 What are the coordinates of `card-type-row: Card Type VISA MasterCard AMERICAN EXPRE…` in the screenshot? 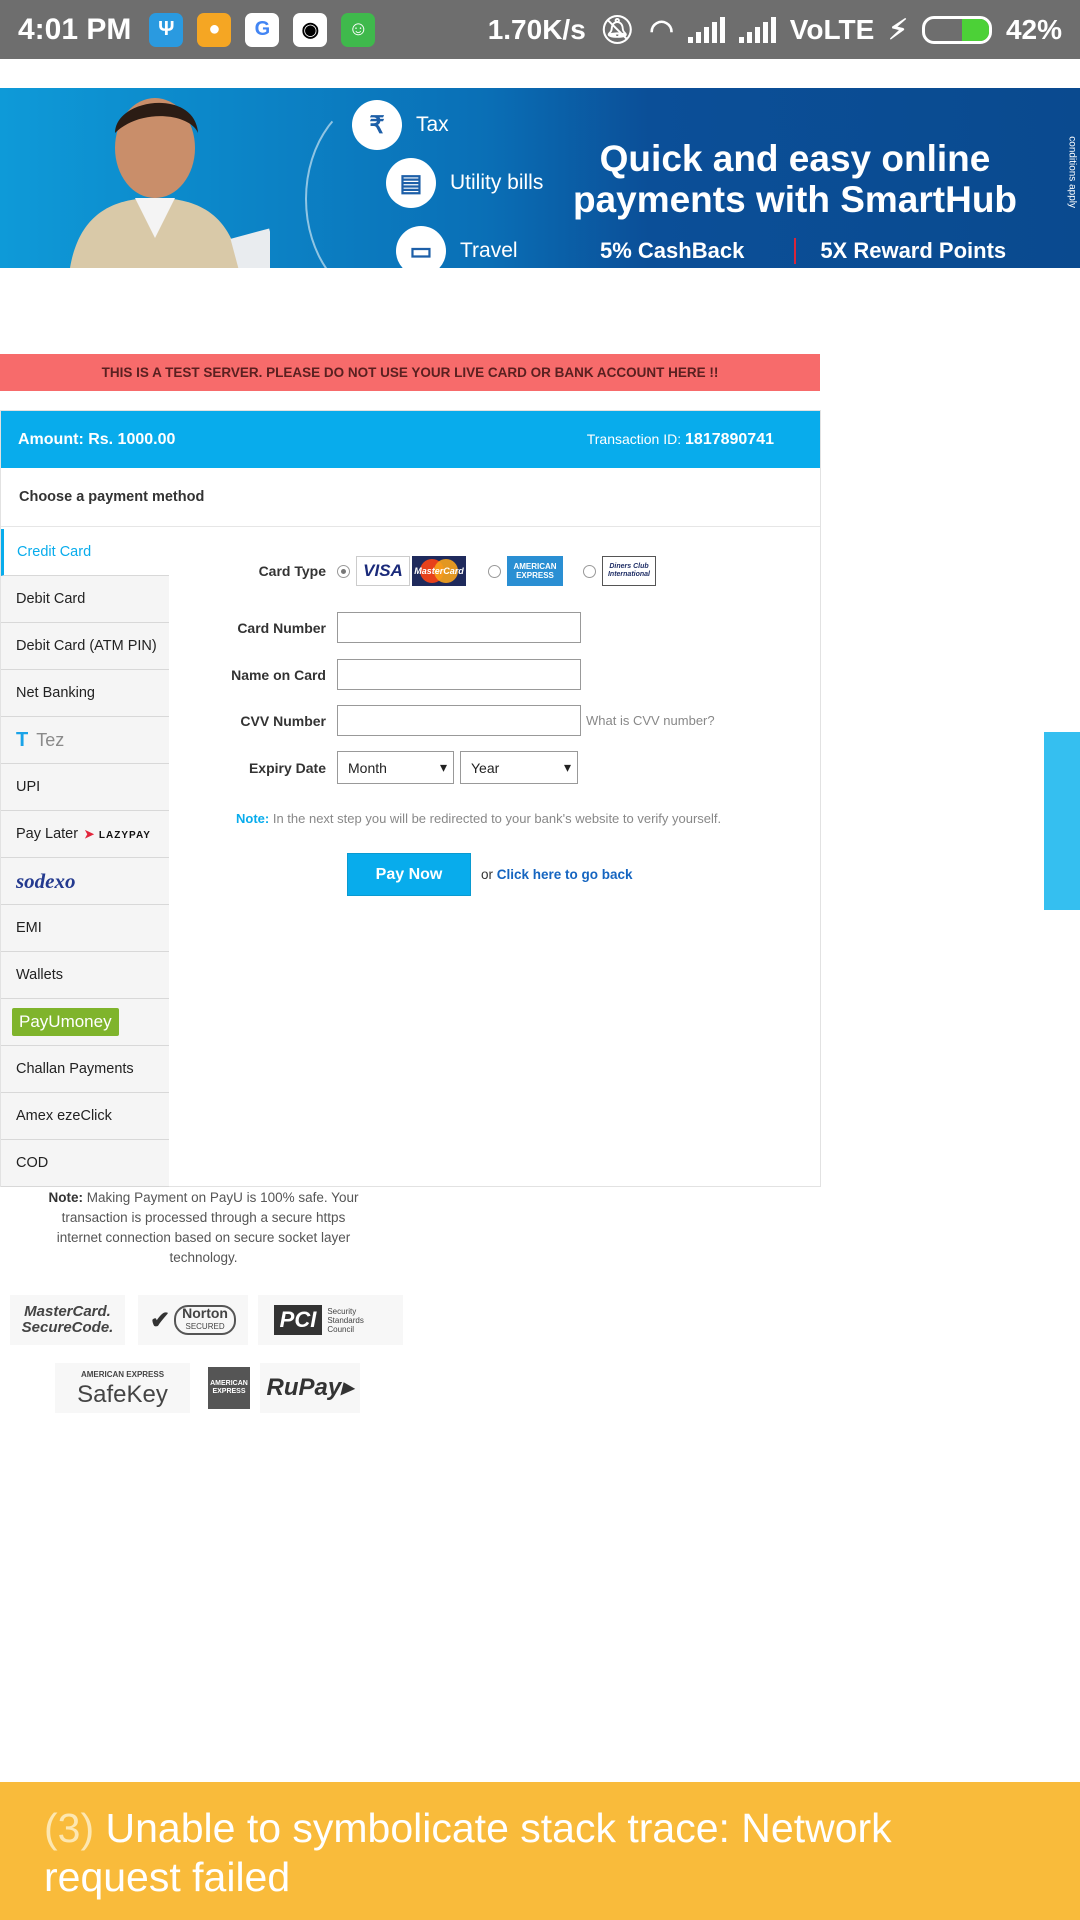 It's located at (412, 571).